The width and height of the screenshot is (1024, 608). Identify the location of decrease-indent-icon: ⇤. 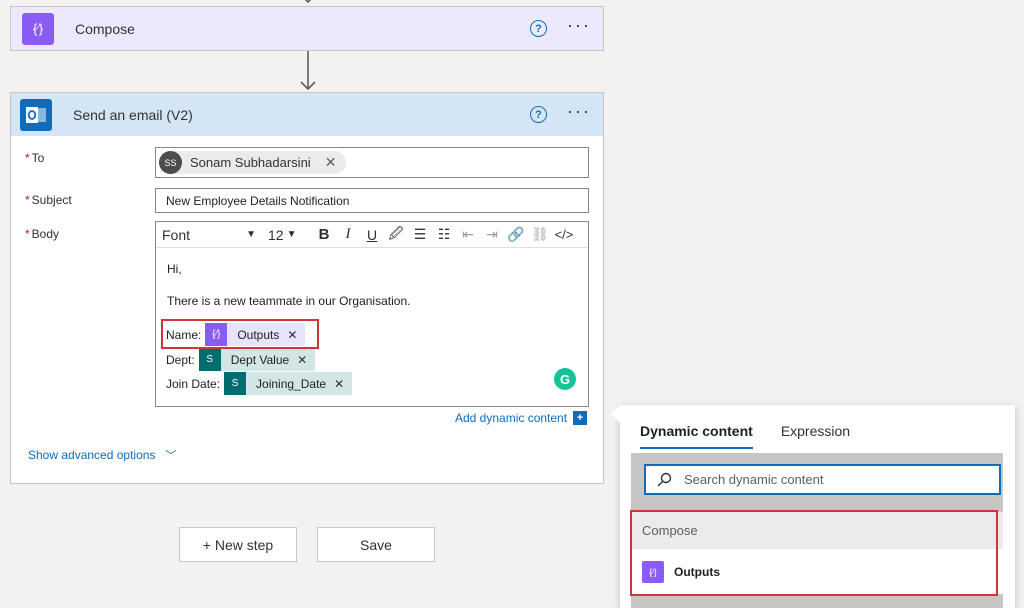
(468, 235).